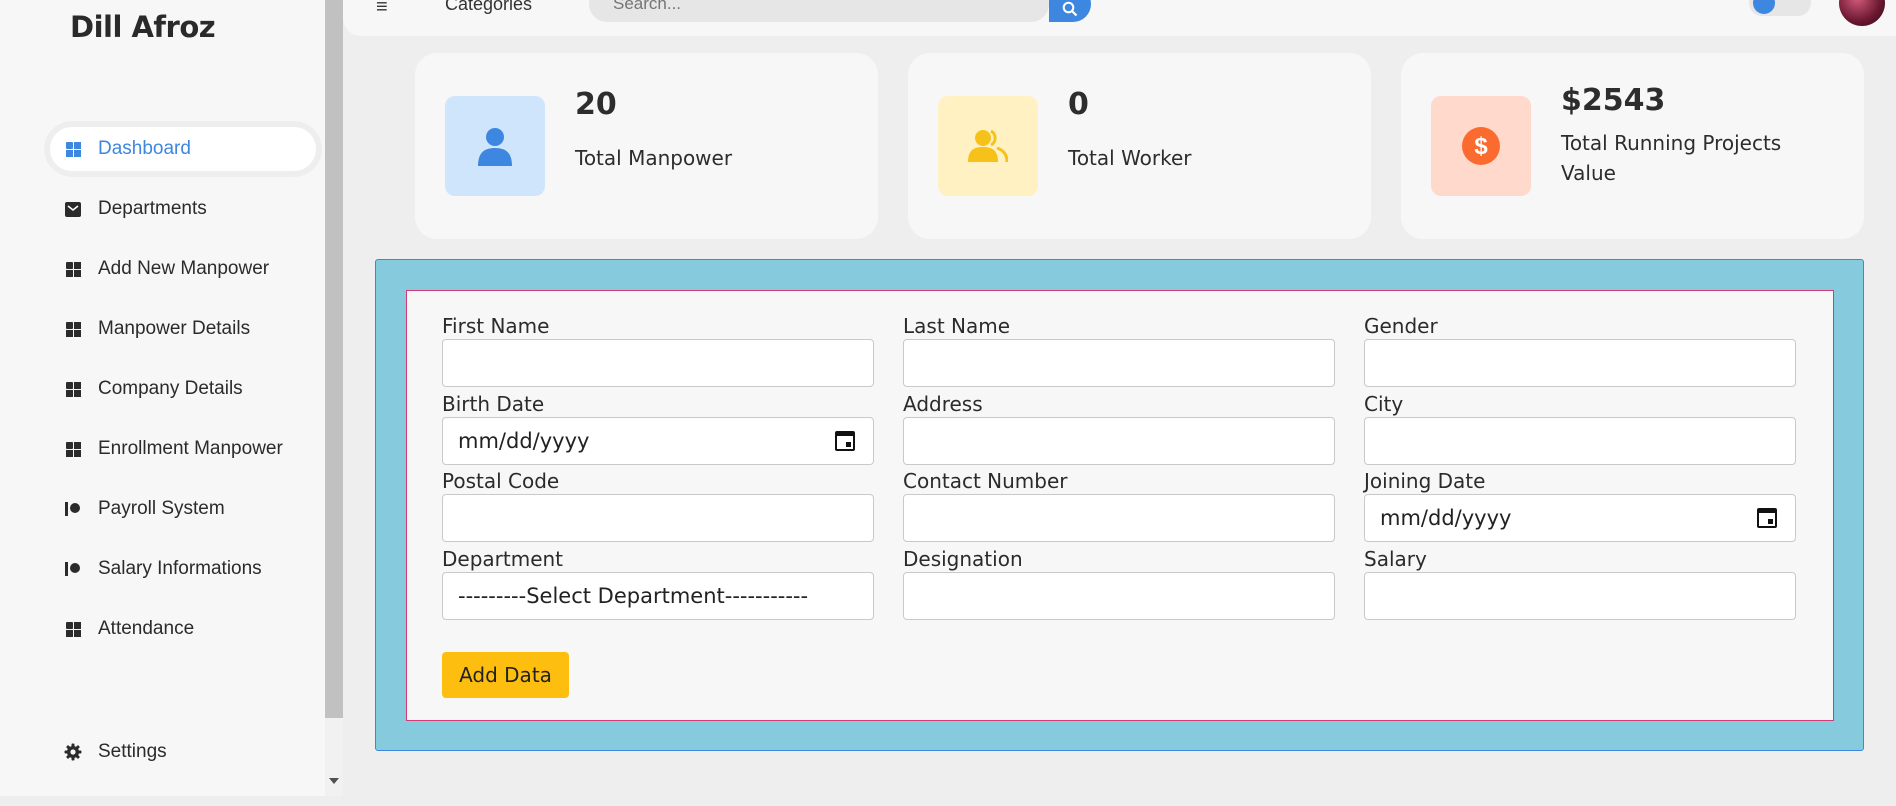 The width and height of the screenshot is (1896, 806). Describe the element at coordinates (988, 146) in the screenshot. I see `users-icon` at that location.